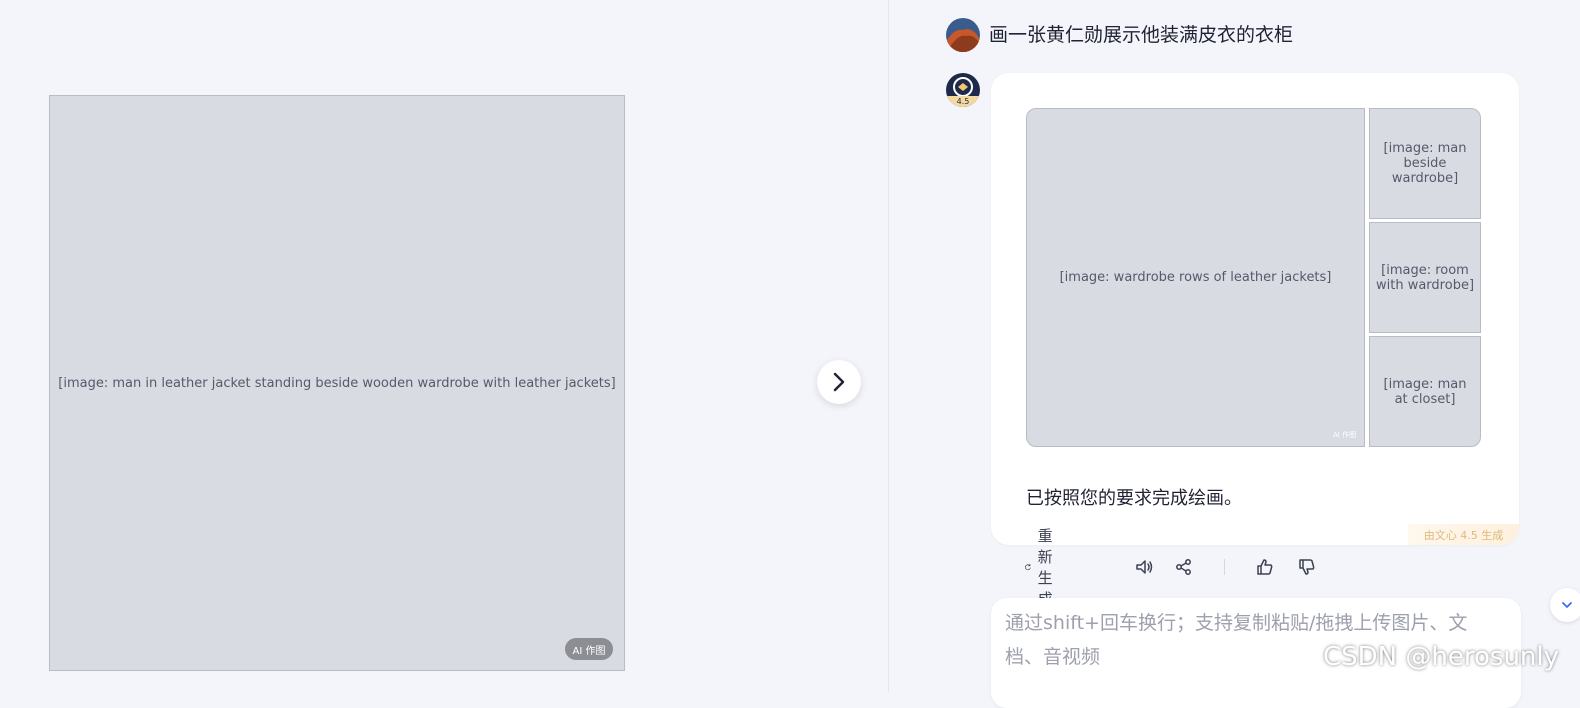 The image size is (1580, 708). I want to click on generated-image-thumb-3: [image: man at closet], so click(1425, 391).